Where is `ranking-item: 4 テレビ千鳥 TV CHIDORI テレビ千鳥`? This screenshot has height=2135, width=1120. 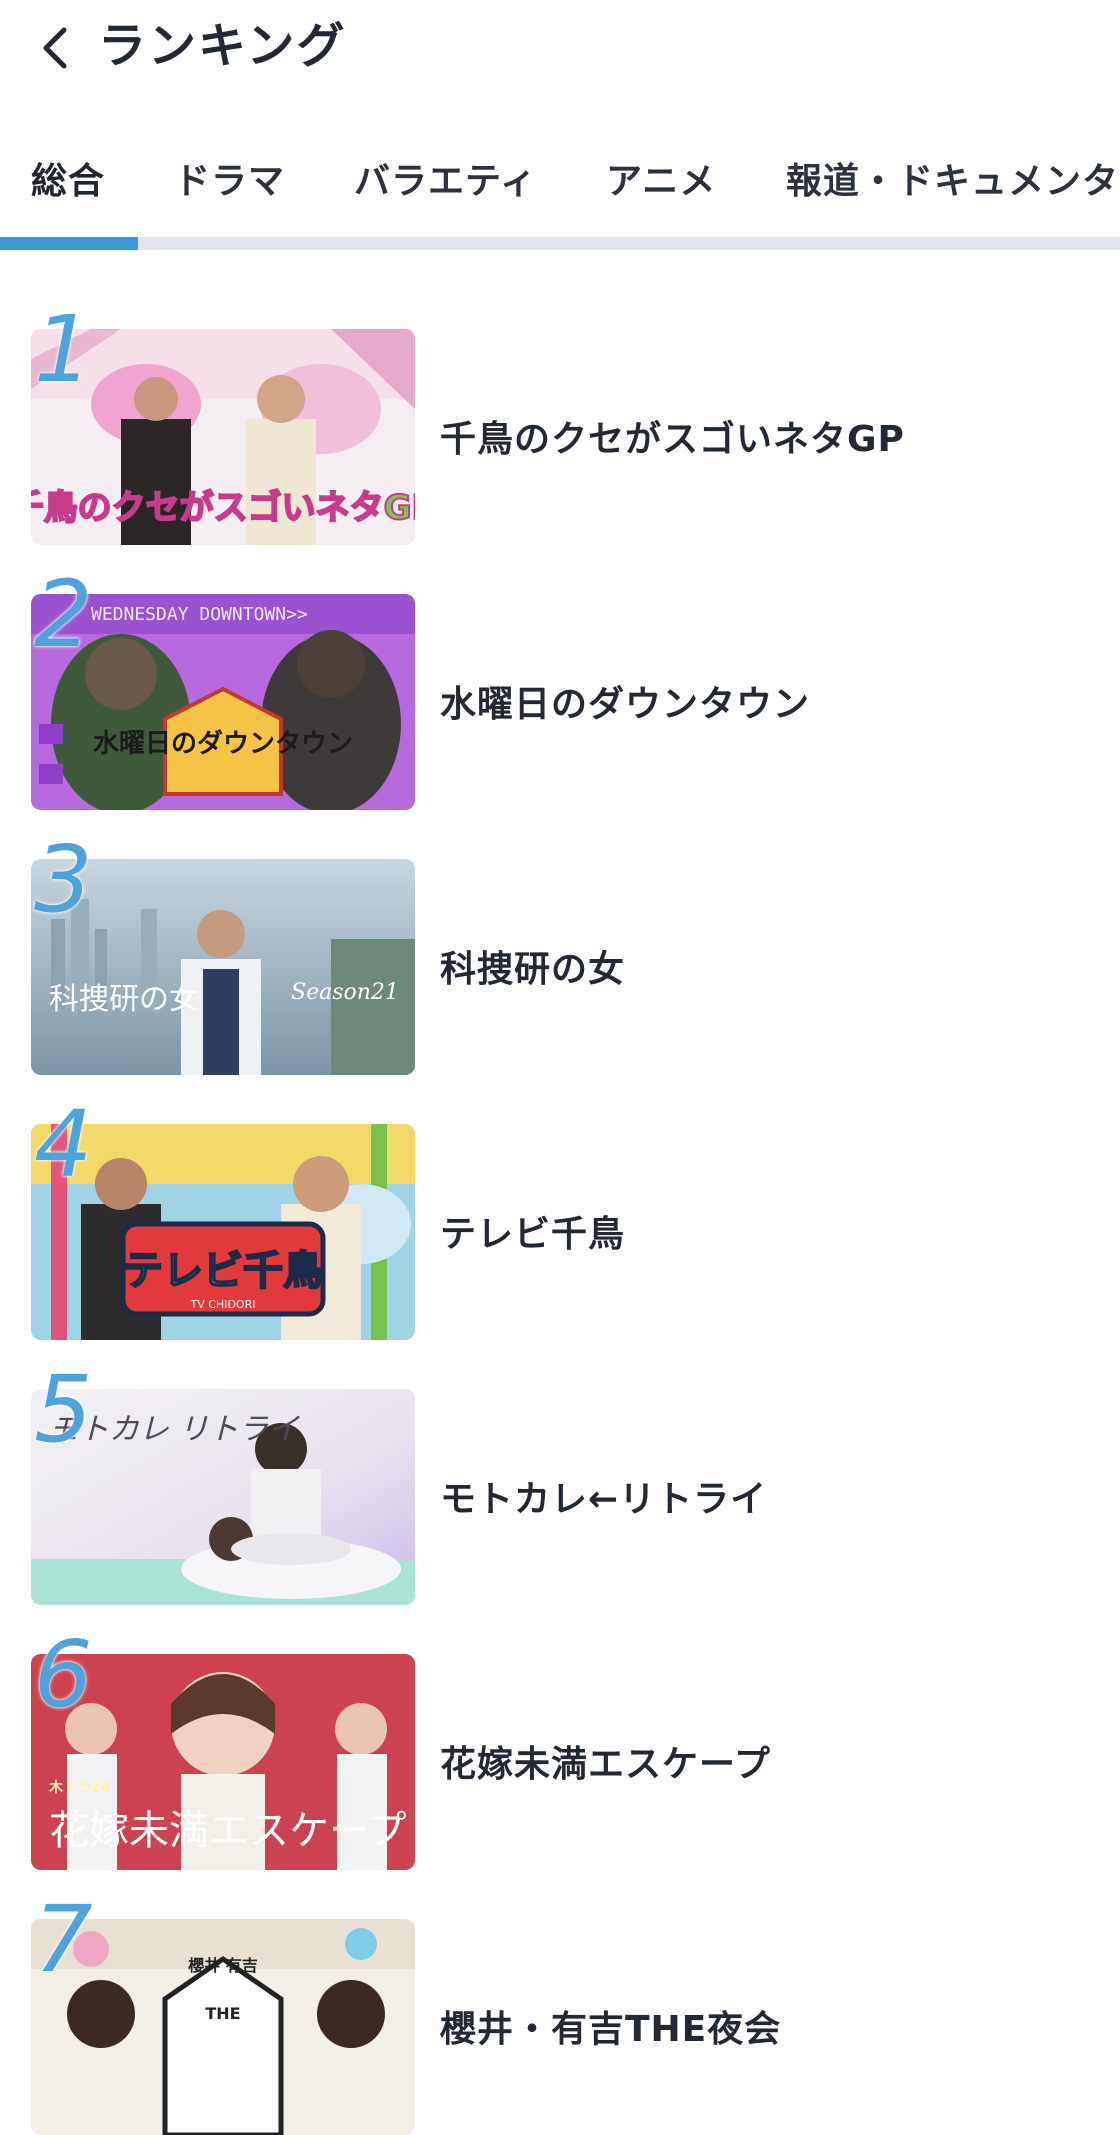
ranking-item: 4 テレビ千鳥 TV CHIDORI テレビ千鳥 is located at coordinates (560, 1215).